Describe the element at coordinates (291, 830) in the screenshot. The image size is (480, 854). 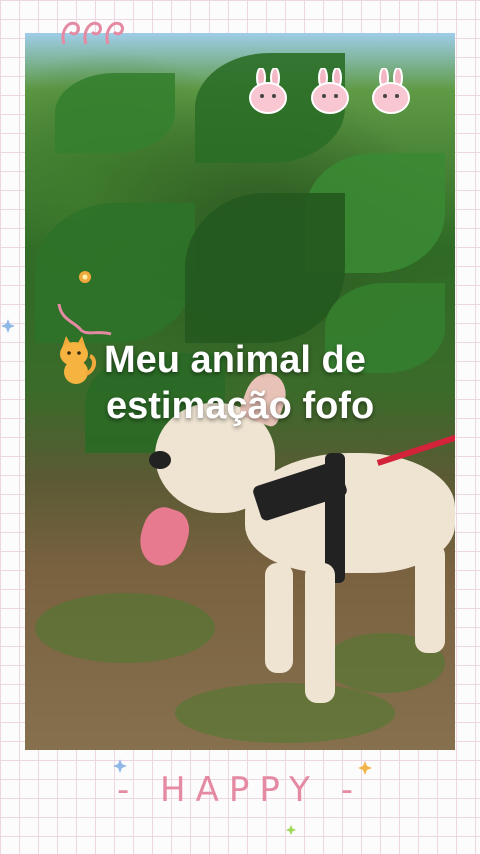
I see `star-green-icon` at that location.